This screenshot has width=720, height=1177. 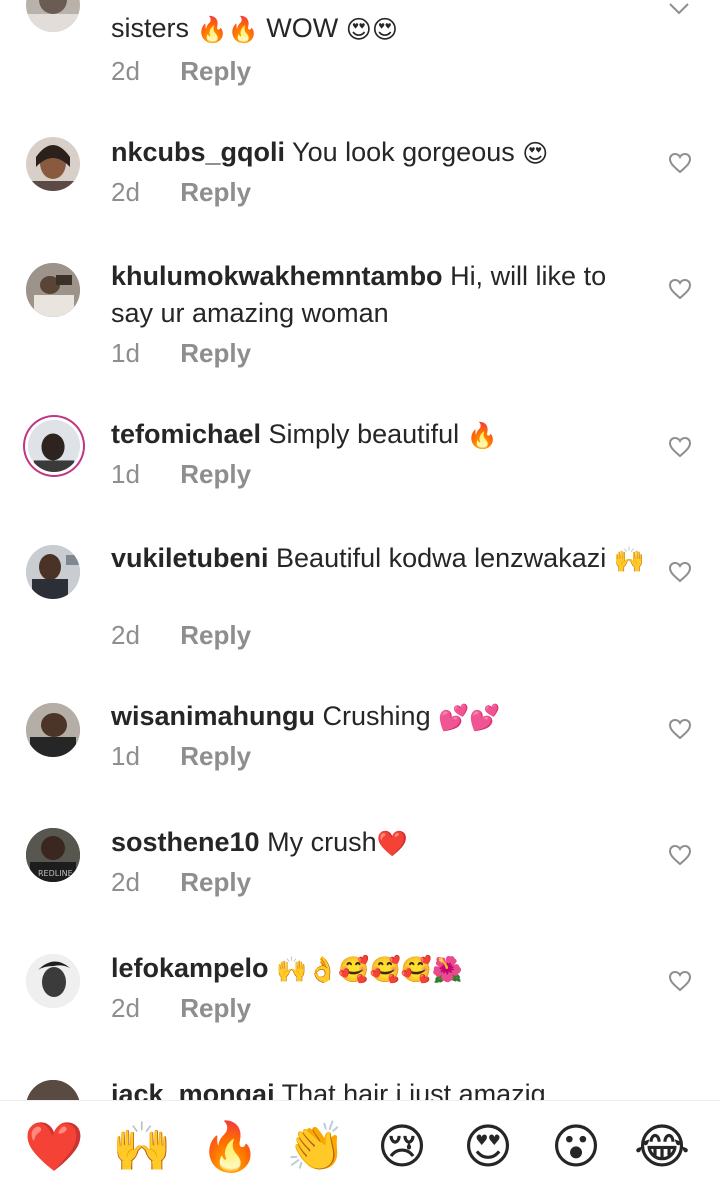 What do you see at coordinates (392, 844) in the screenshot?
I see `red-heart-emoji: ❤️` at bounding box center [392, 844].